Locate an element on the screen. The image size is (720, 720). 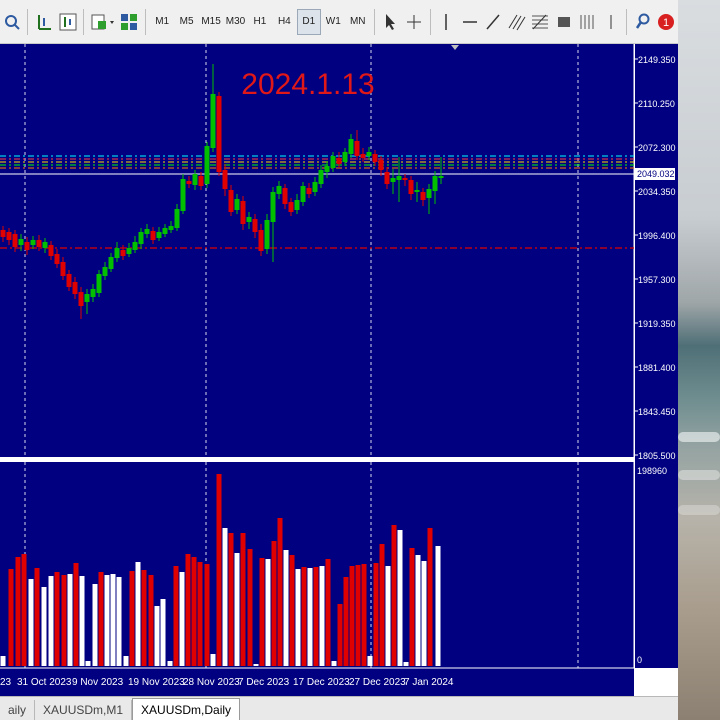
shapes-icon is located at coordinates (563, 22).